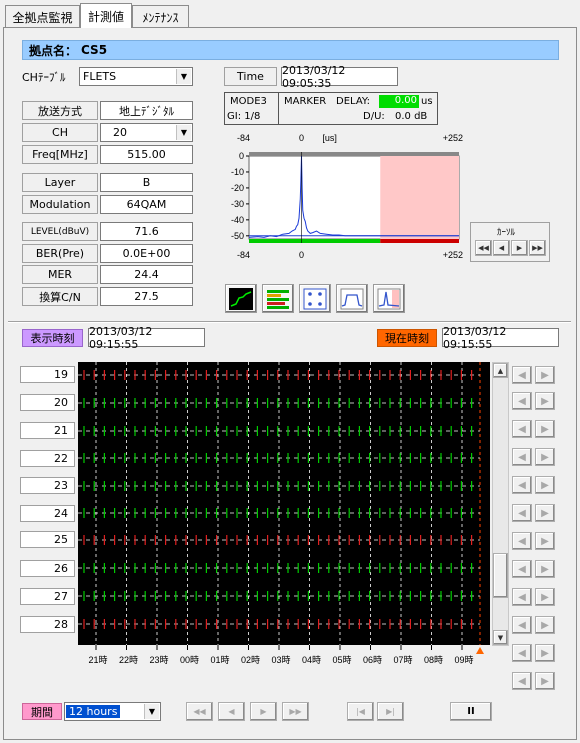 Image resolution: width=580 pixels, height=743 pixels. What do you see at coordinates (199, 711) in the screenshot?
I see `rewind-fast-button: ◀◀` at bounding box center [199, 711].